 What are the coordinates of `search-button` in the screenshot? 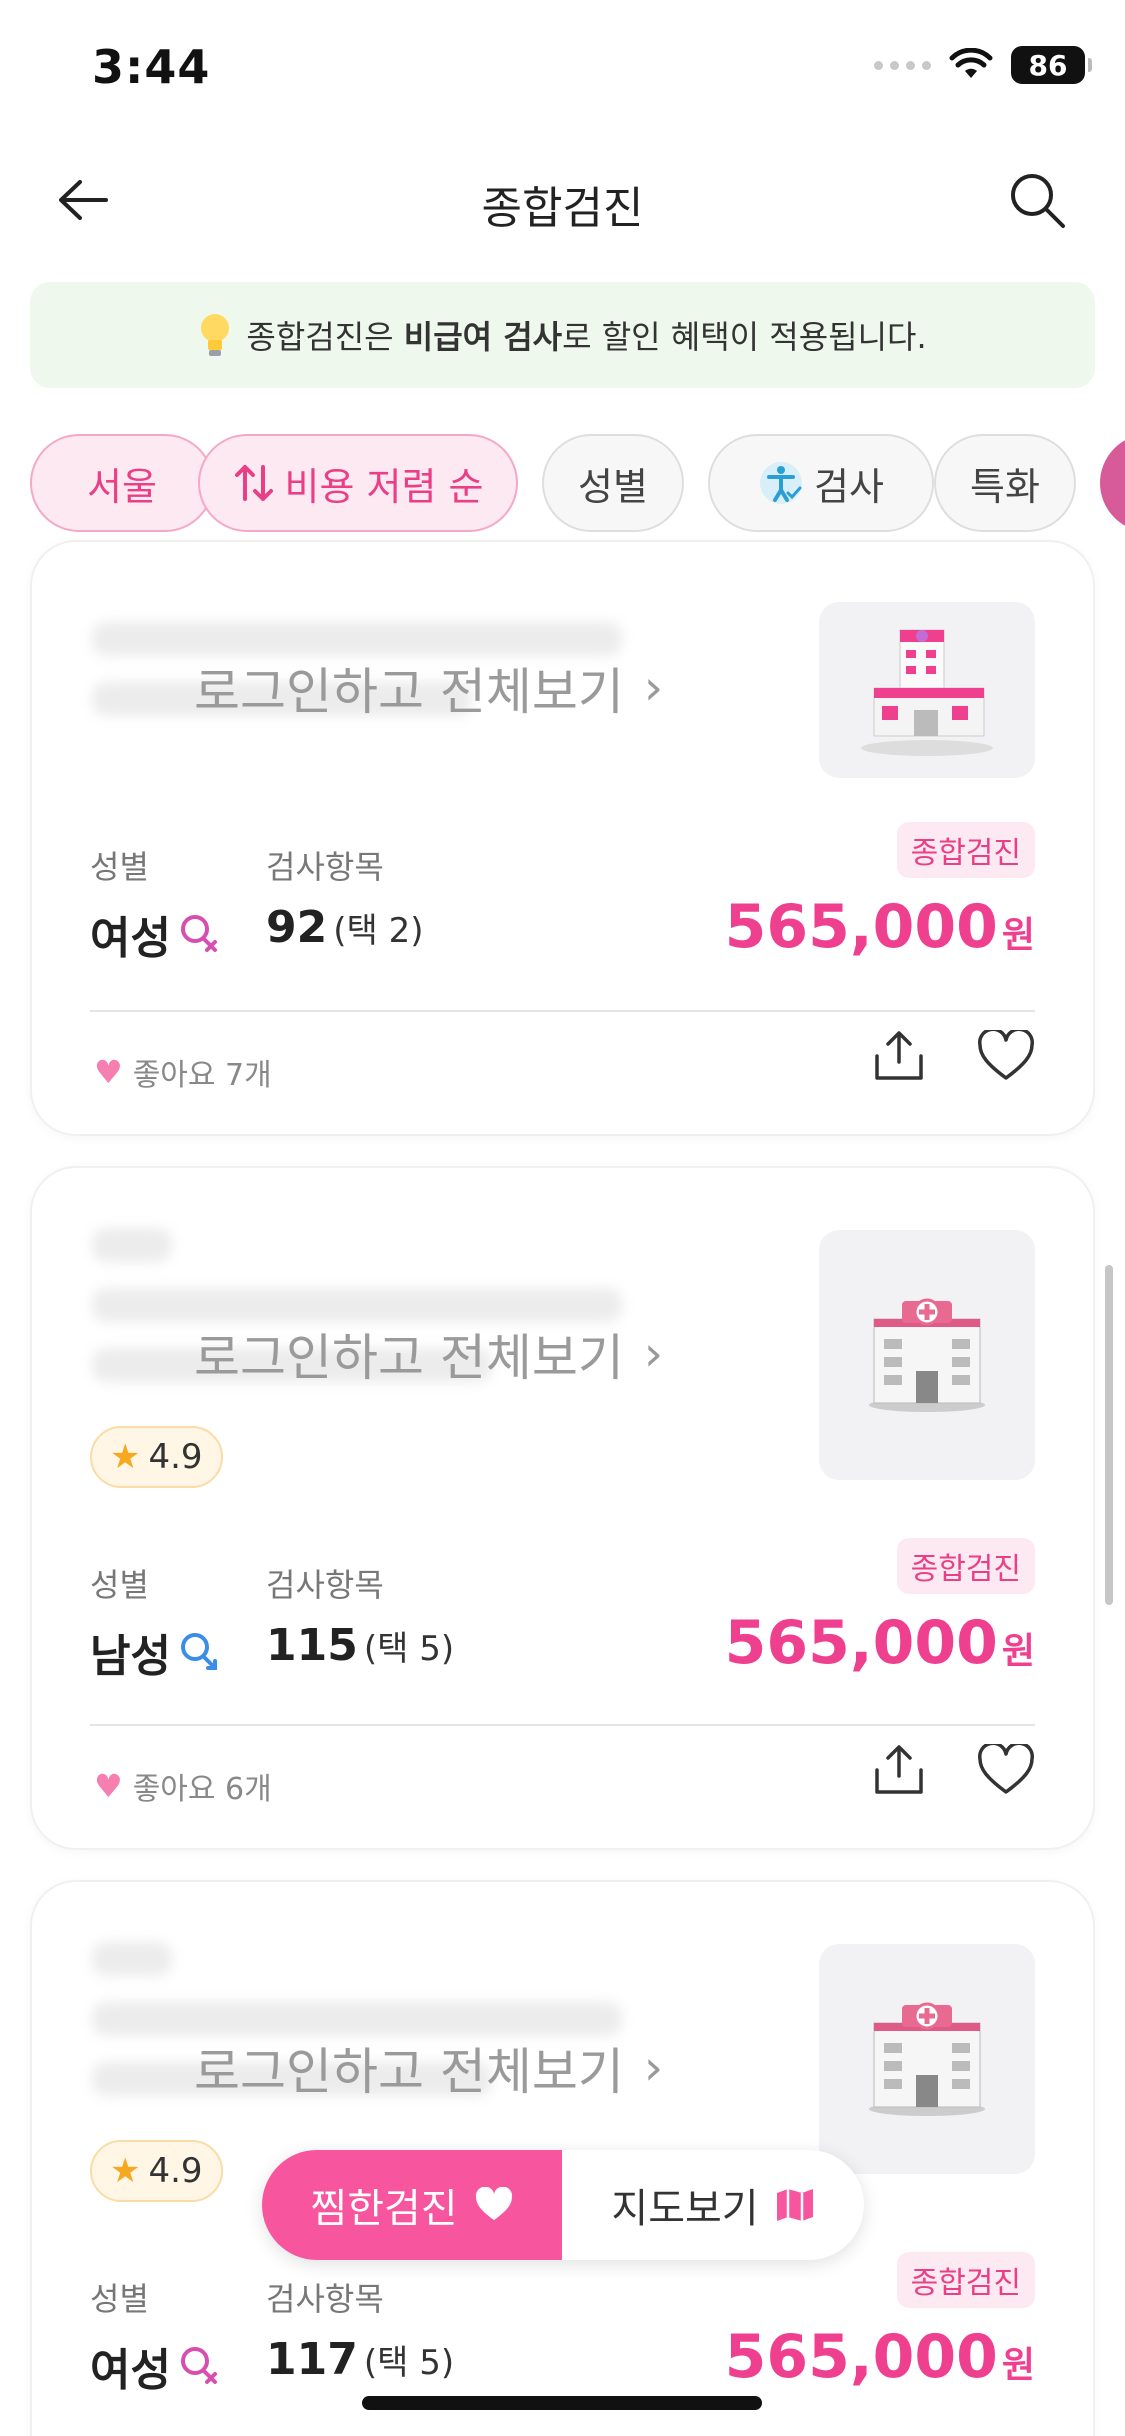 It's located at (1037, 200).